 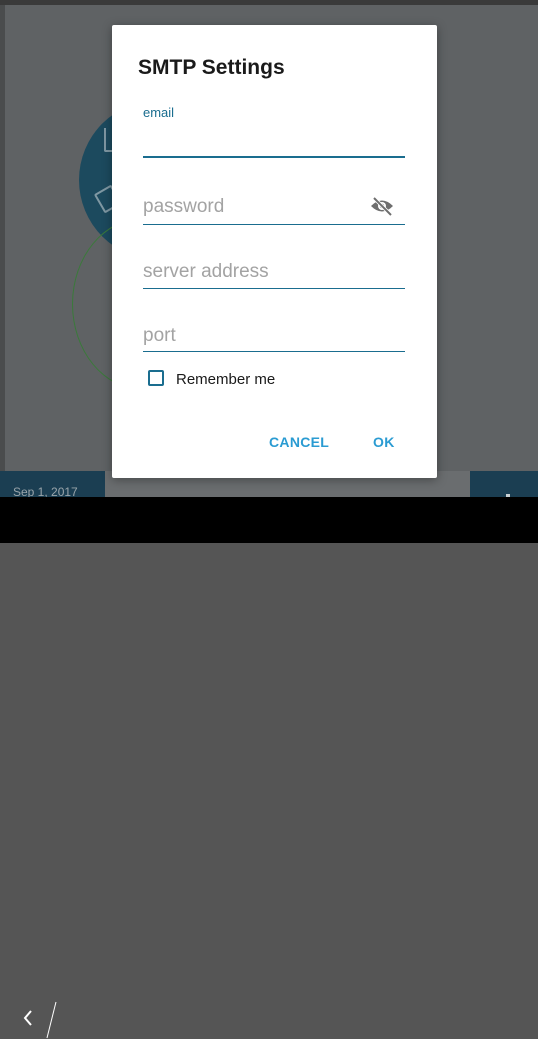 I want to click on cancel-button: CANCEL, so click(x=299, y=442).